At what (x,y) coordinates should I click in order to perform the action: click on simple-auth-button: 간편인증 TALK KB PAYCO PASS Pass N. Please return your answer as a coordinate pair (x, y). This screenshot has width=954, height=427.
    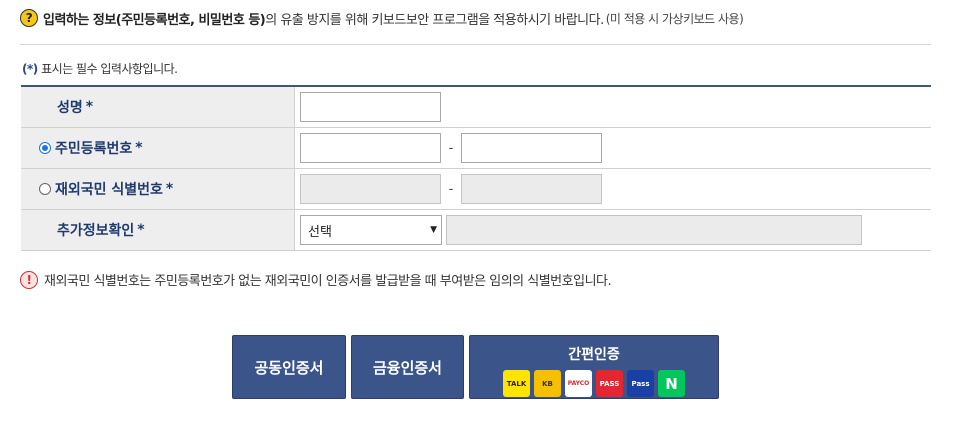
    Looking at the image, I should click on (594, 367).